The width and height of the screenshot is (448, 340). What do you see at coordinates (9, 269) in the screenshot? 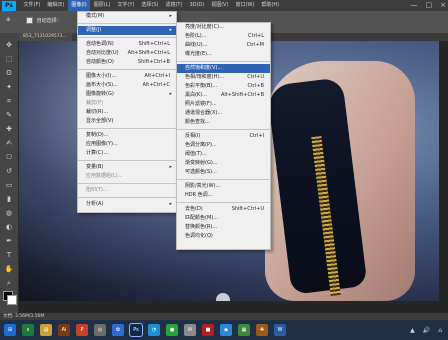
I see `hand-tool-icon: ✋` at bounding box center [9, 269].